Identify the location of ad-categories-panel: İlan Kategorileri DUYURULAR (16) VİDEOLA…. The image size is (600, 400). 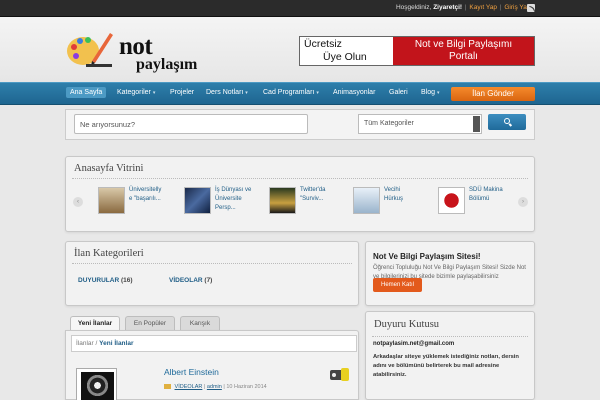
(212, 273).